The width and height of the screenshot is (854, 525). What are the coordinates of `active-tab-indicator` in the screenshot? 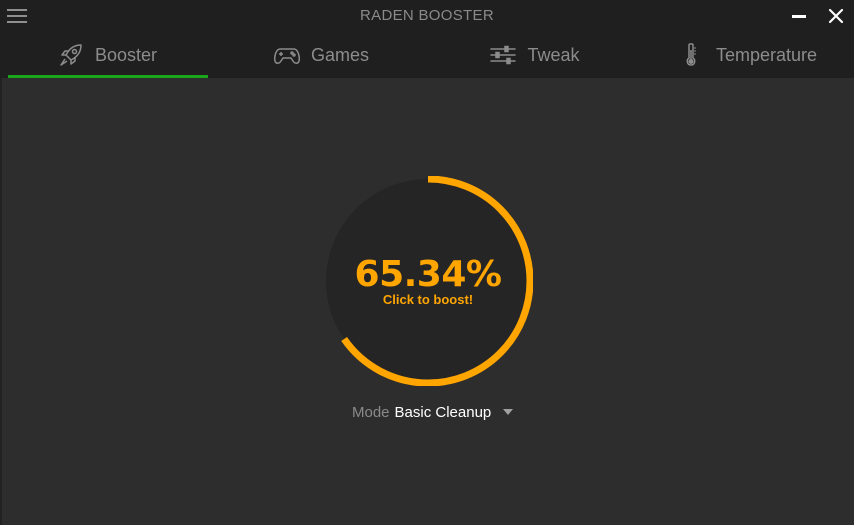 It's located at (108, 76).